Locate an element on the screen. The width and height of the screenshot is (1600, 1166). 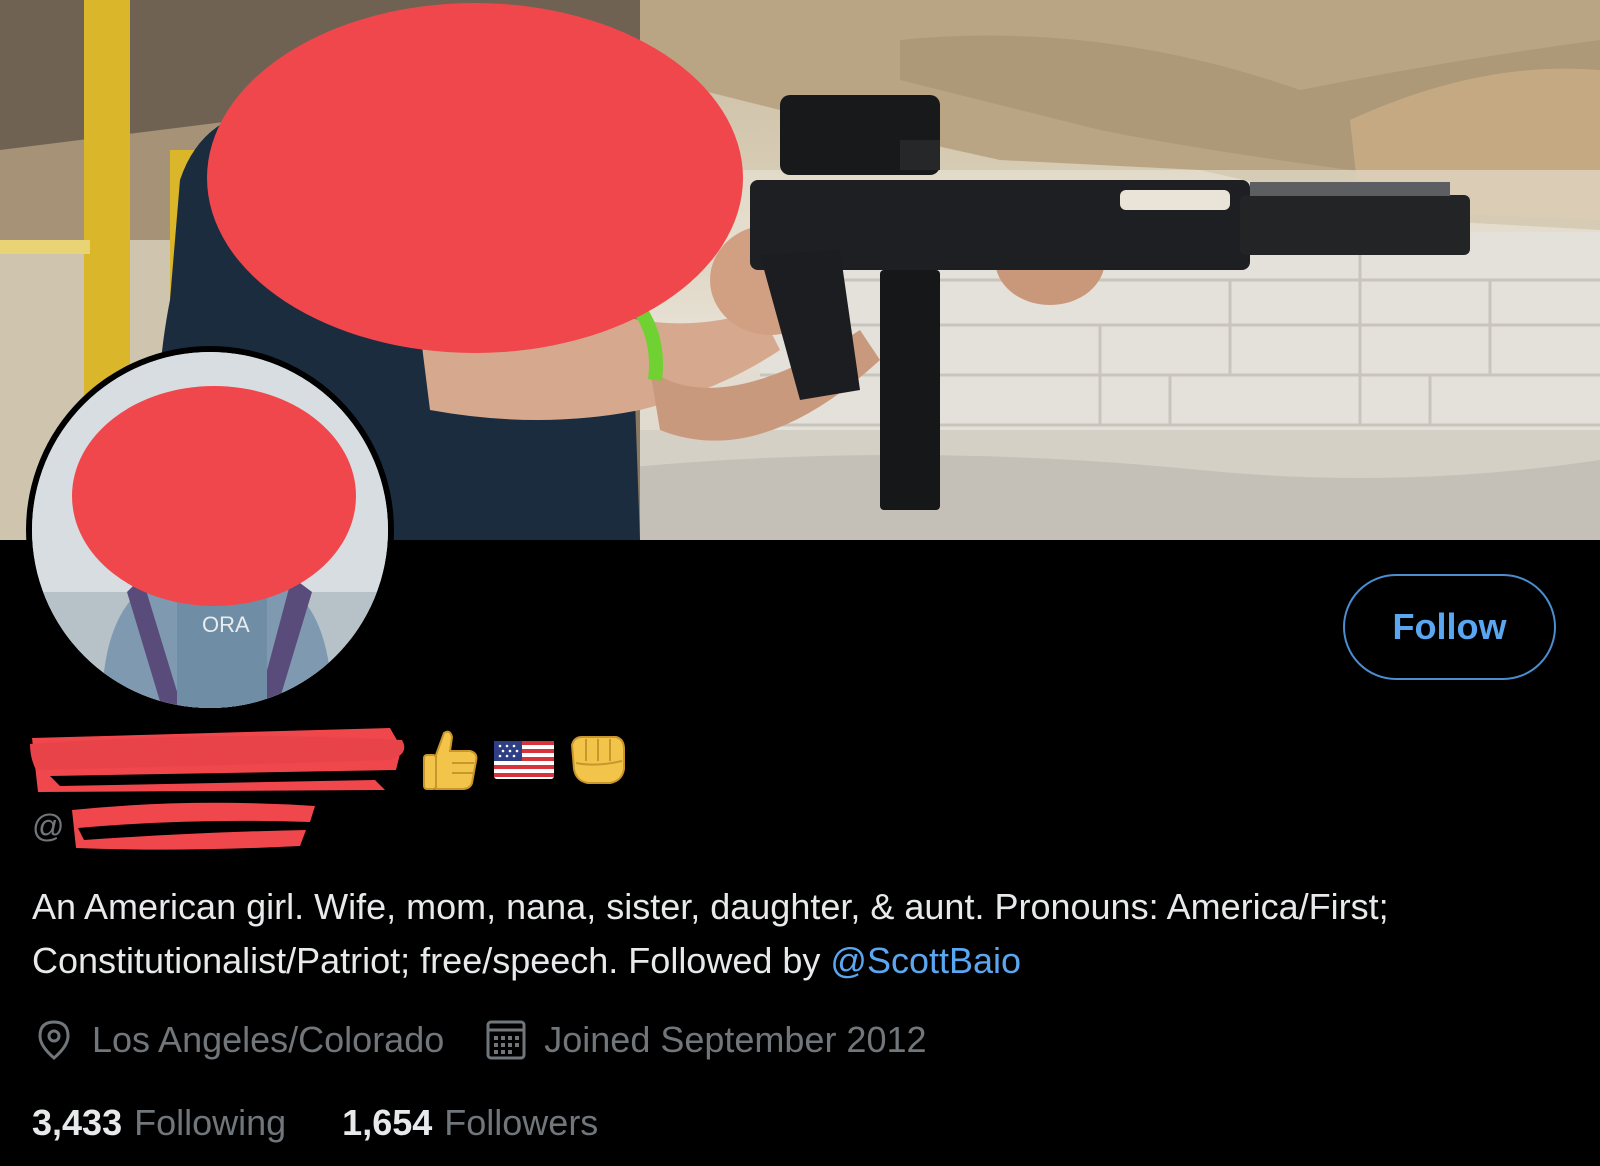
handle: @ is located at coordinates (212, 825).